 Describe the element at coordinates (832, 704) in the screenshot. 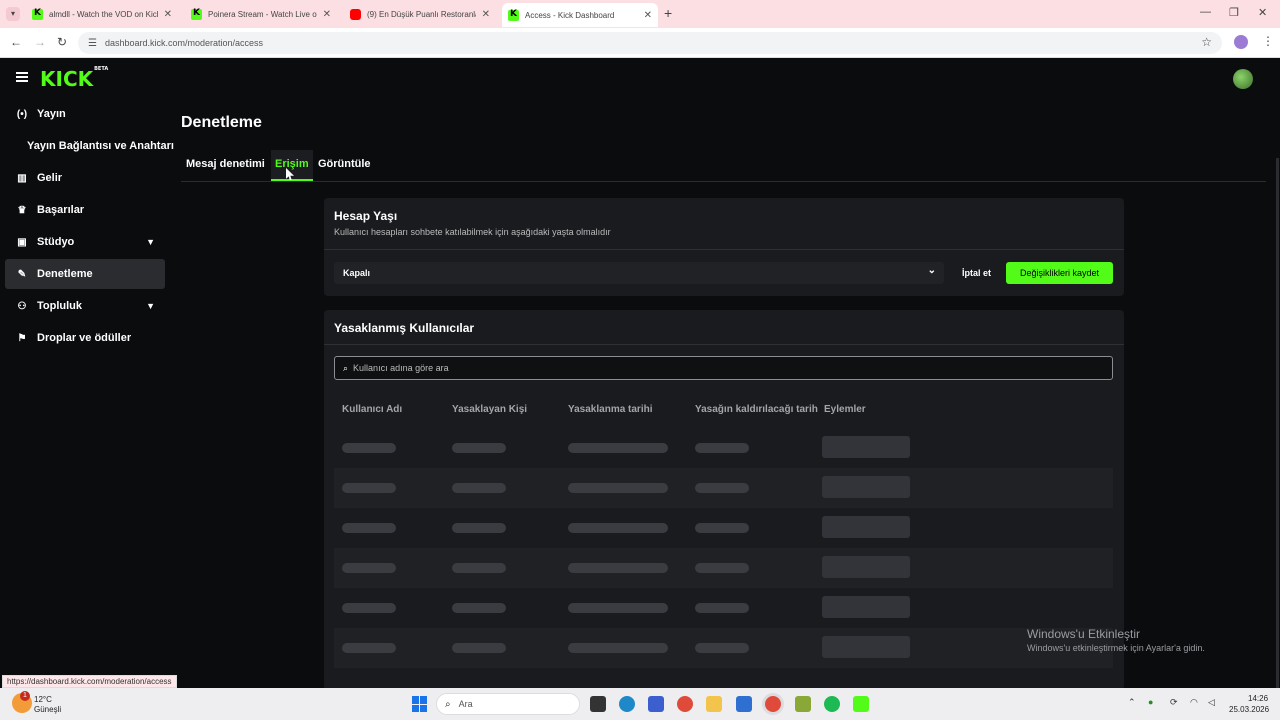

I see `spotify-icon` at that location.